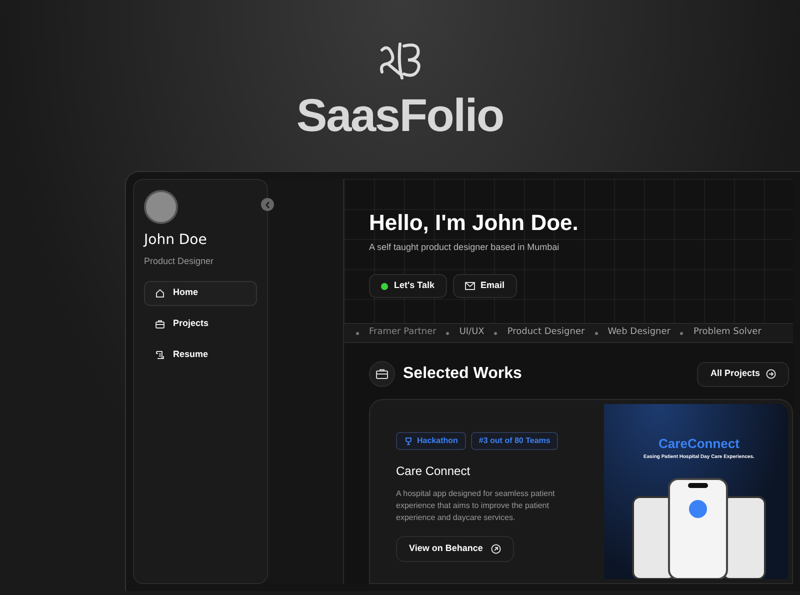 The image size is (800, 595). I want to click on profile-role: Product Designer, so click(179, 261).